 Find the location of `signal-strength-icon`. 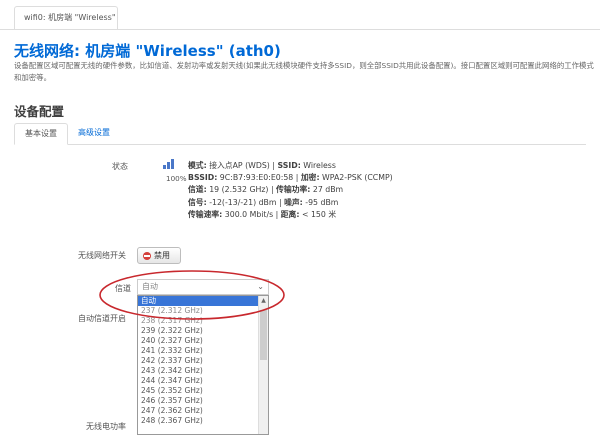

signal-strength-icon is located at coordinates (170, 163).